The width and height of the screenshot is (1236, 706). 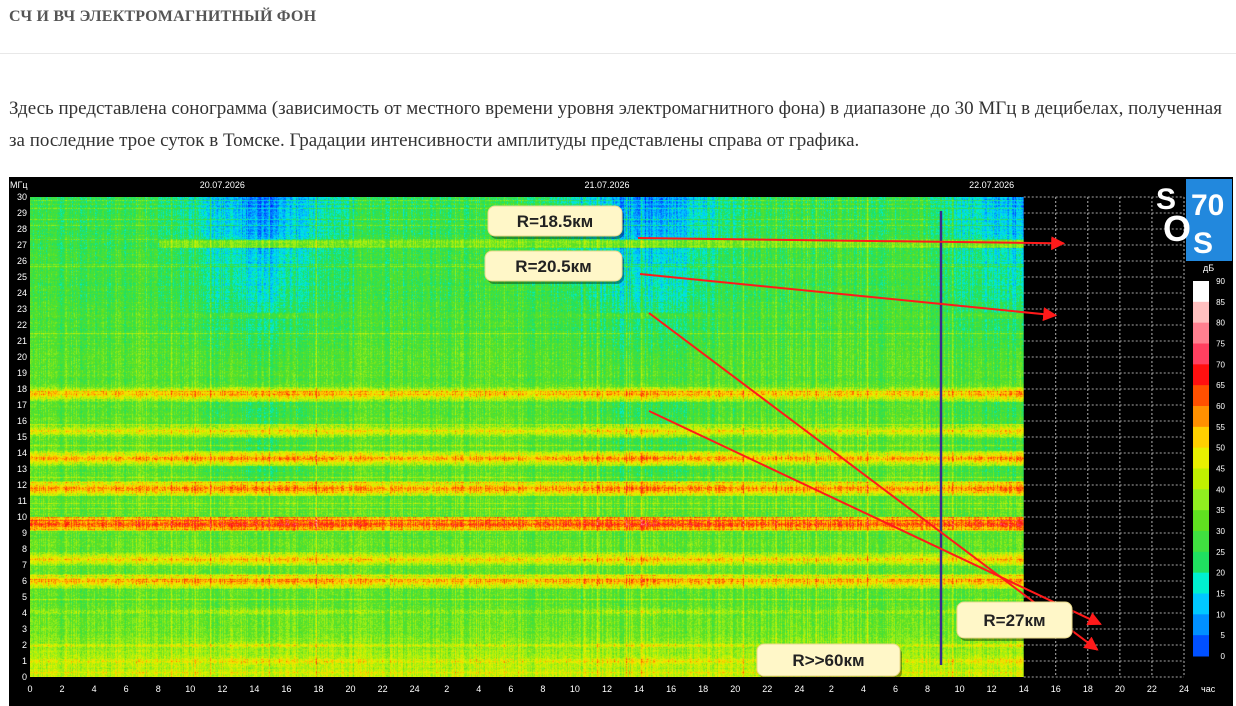 I want to click on y-tick-label: 22, so click(x=22, y=325).